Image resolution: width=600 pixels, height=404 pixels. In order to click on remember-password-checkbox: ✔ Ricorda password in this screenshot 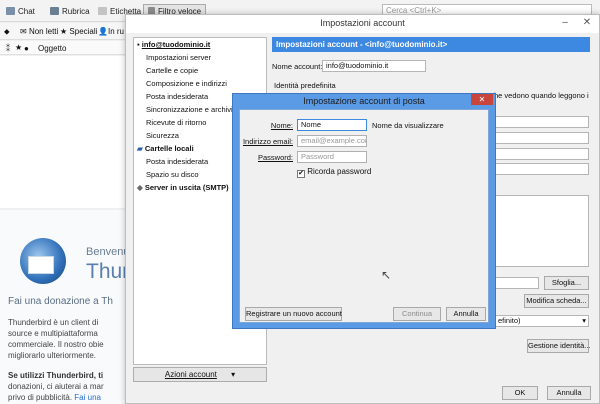, I will do `click(334, 172)`.